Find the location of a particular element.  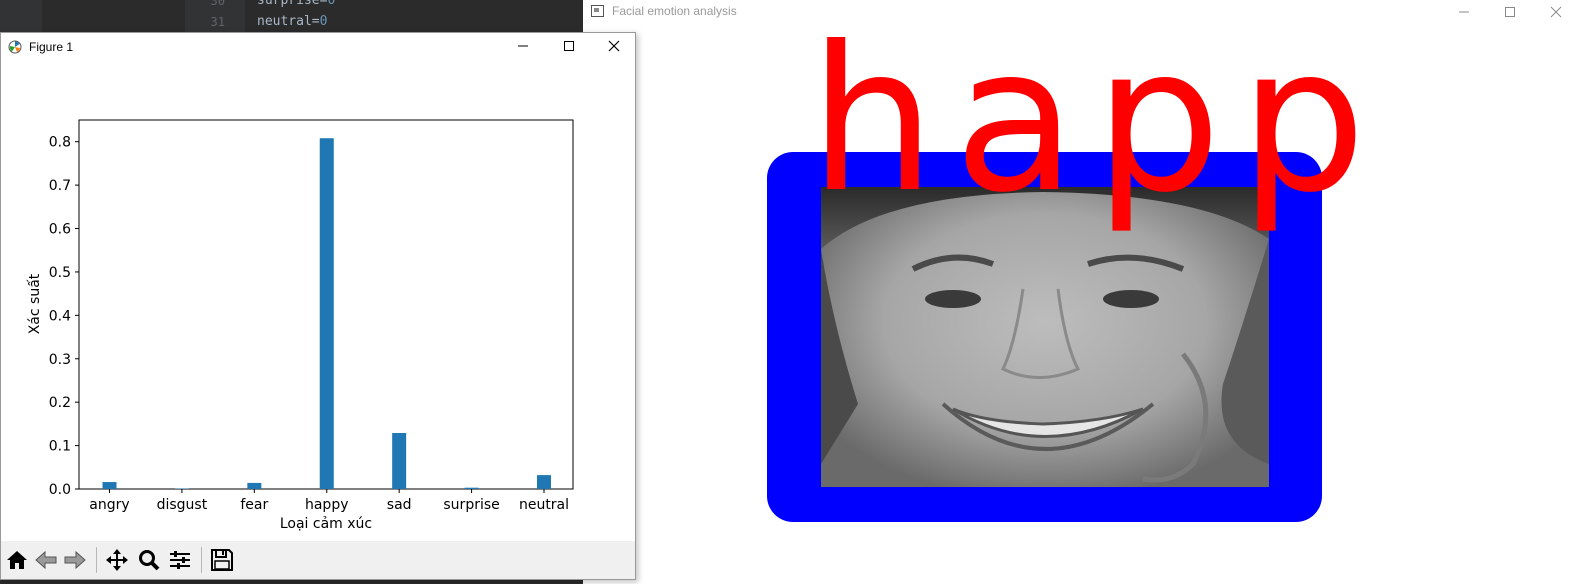

x-tick-label: disgust is located at coordinates (182, 505).